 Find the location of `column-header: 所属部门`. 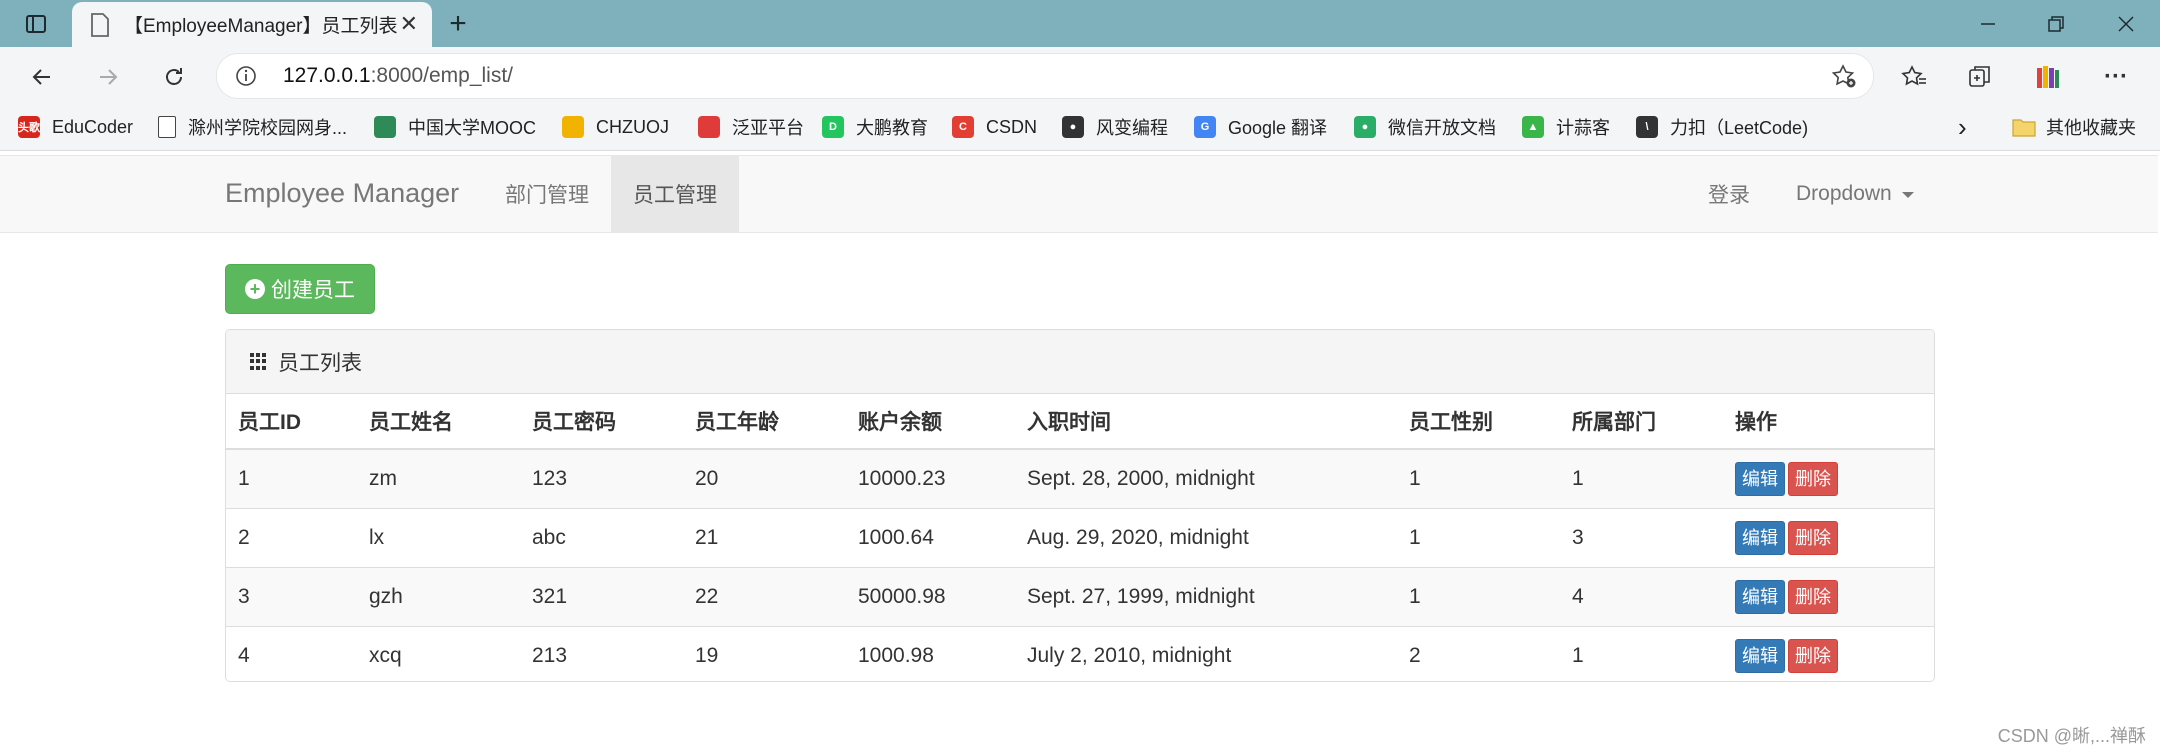

column-header: 所属部门 is located at coordinates (1641, 422).